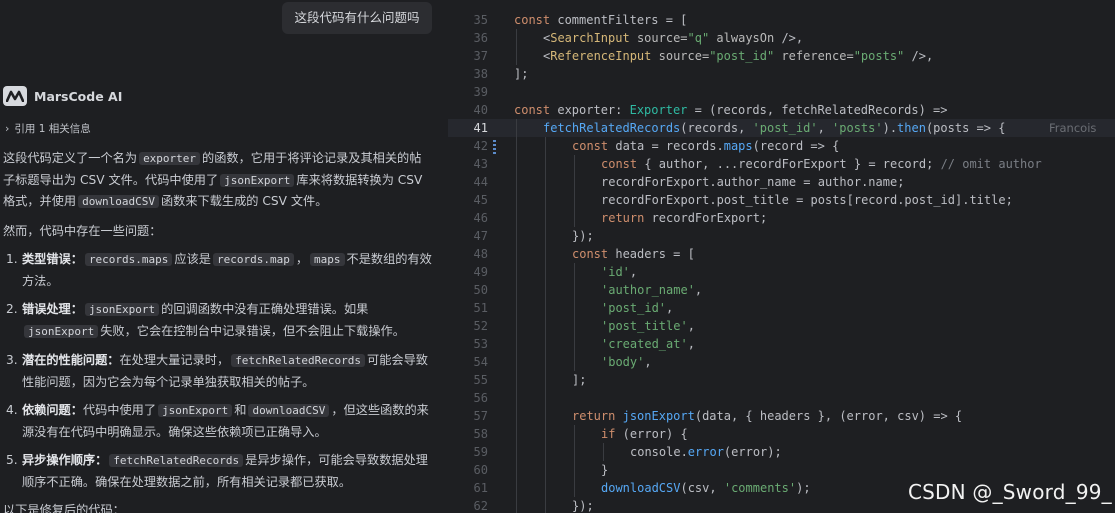 The width and height of the screenshot is (1115, 513). What do you see at coordinates (604, 470) in the screenshot?
I see `code-text: }` at bounding box center [604, 470].